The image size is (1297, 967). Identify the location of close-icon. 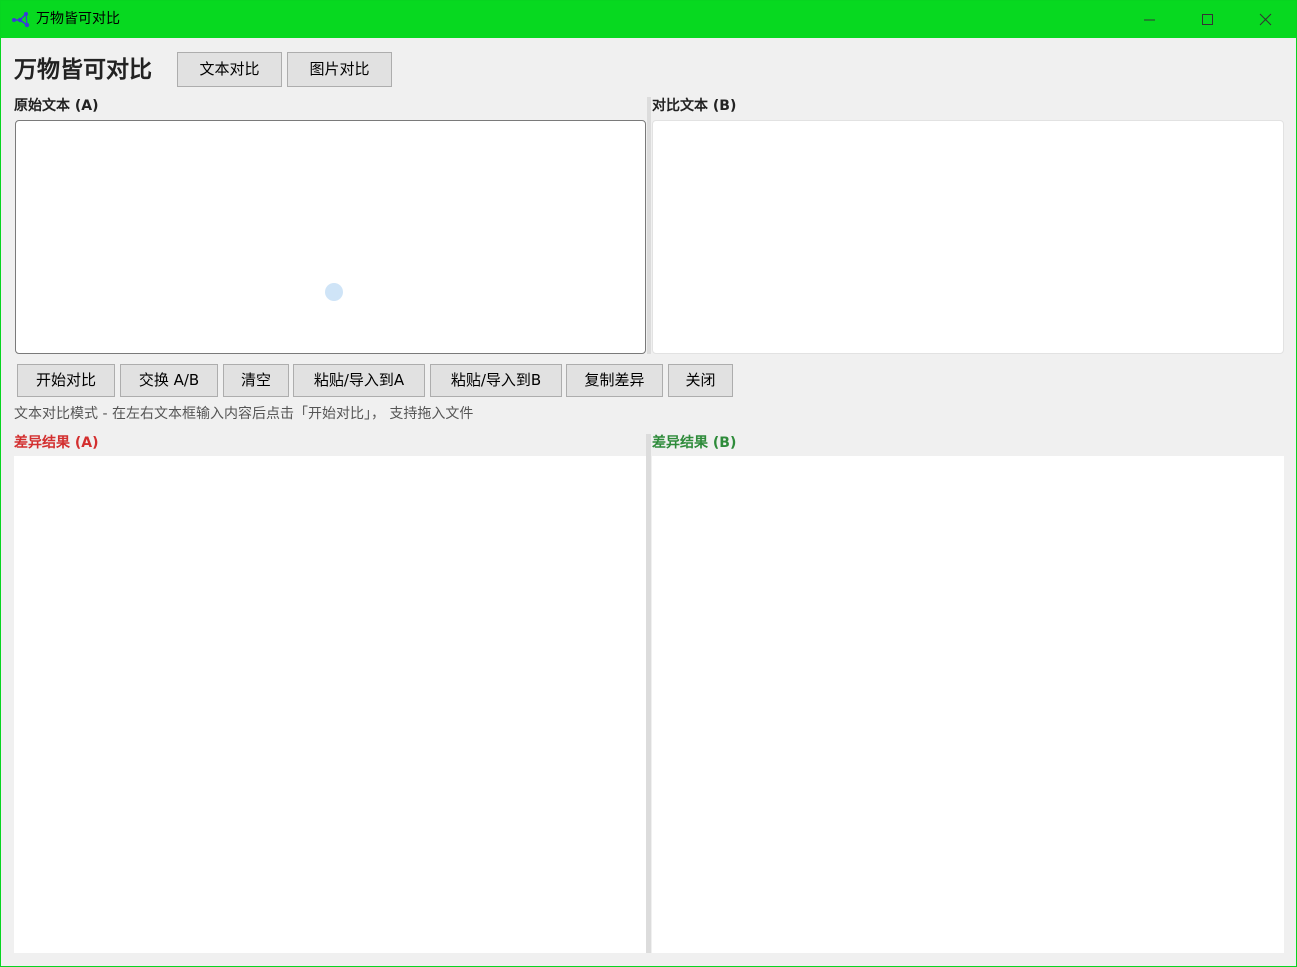
(1265, 19).